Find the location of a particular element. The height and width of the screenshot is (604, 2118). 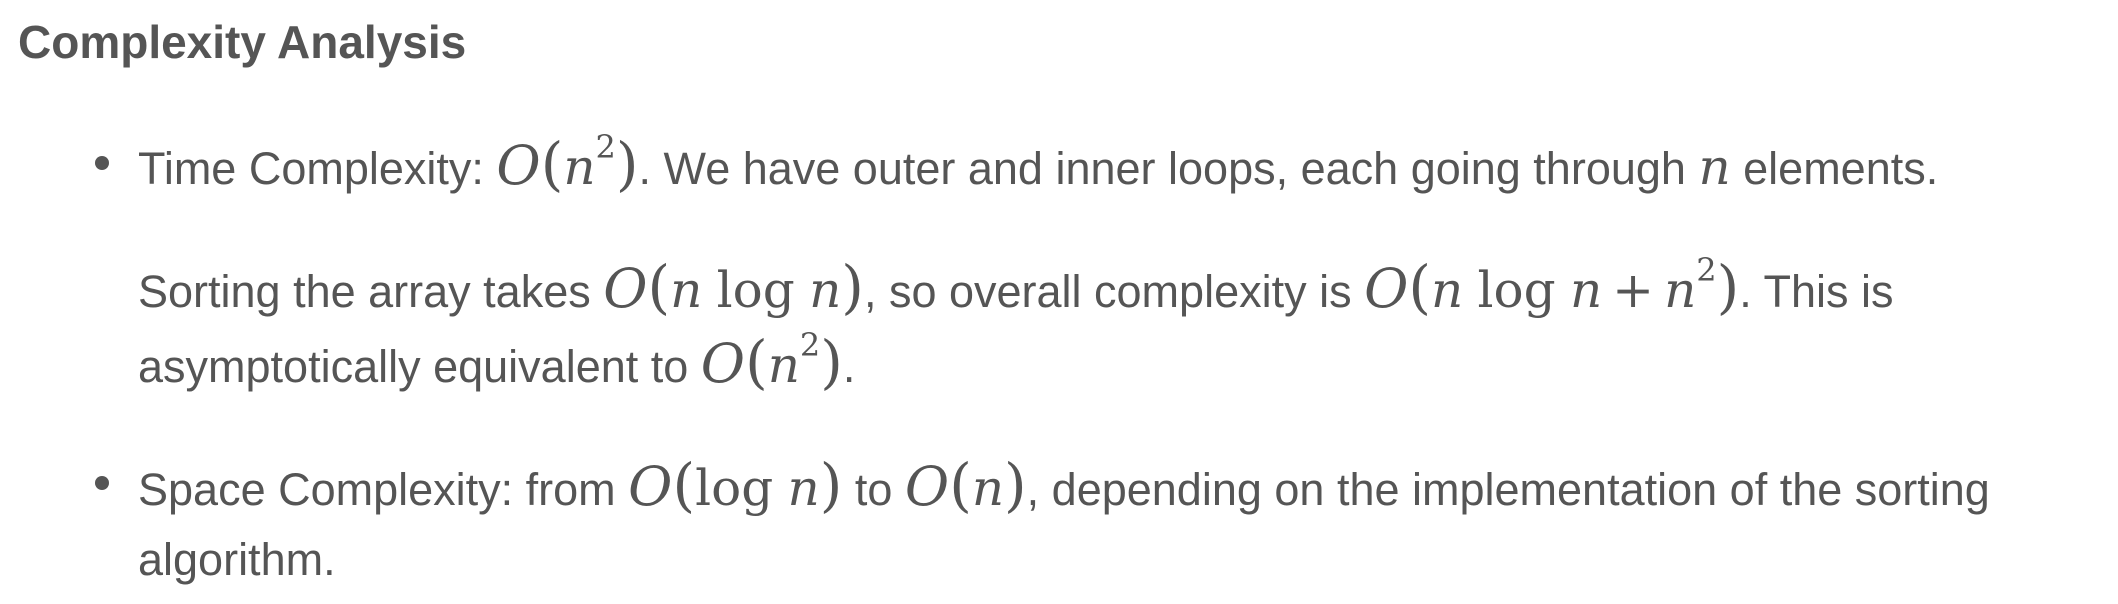

math-asymptotic-complexity: O(n2) is located at coordinates (771, 361).